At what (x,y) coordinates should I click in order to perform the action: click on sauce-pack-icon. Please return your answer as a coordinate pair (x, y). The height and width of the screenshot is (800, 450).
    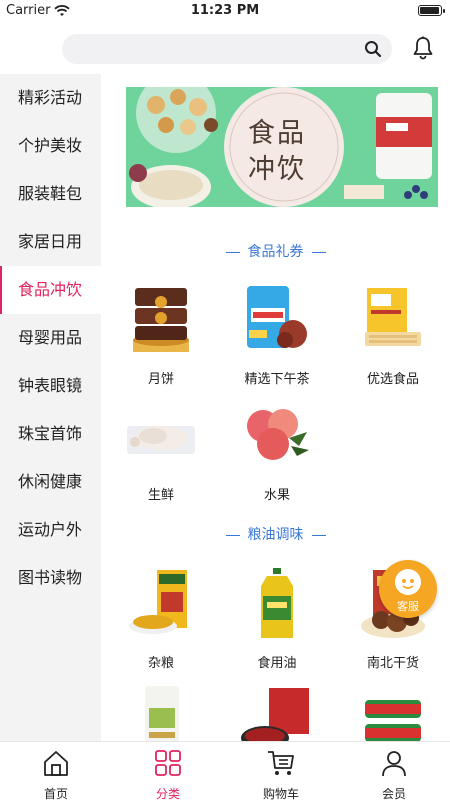
    Looking at the image, I should click on (275, 714).